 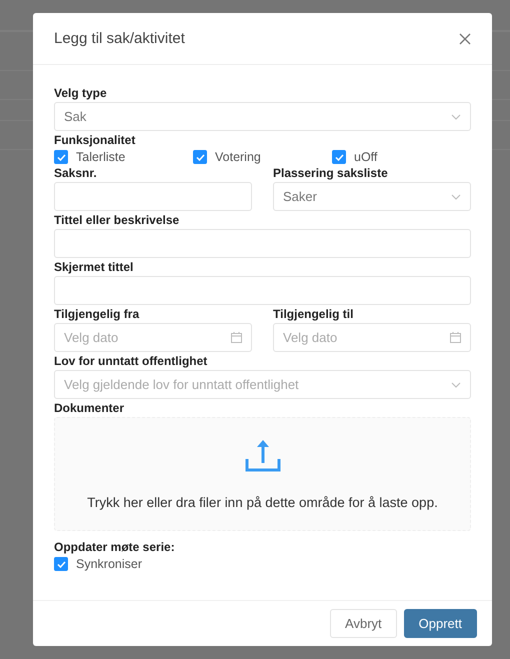 What do you see at coordinates (262, 474) in the screenshot?
I see `upload-dropzone: Trykk her eller dra filer inn på dette område for å laste opp.` at bounding box center [262, 474].